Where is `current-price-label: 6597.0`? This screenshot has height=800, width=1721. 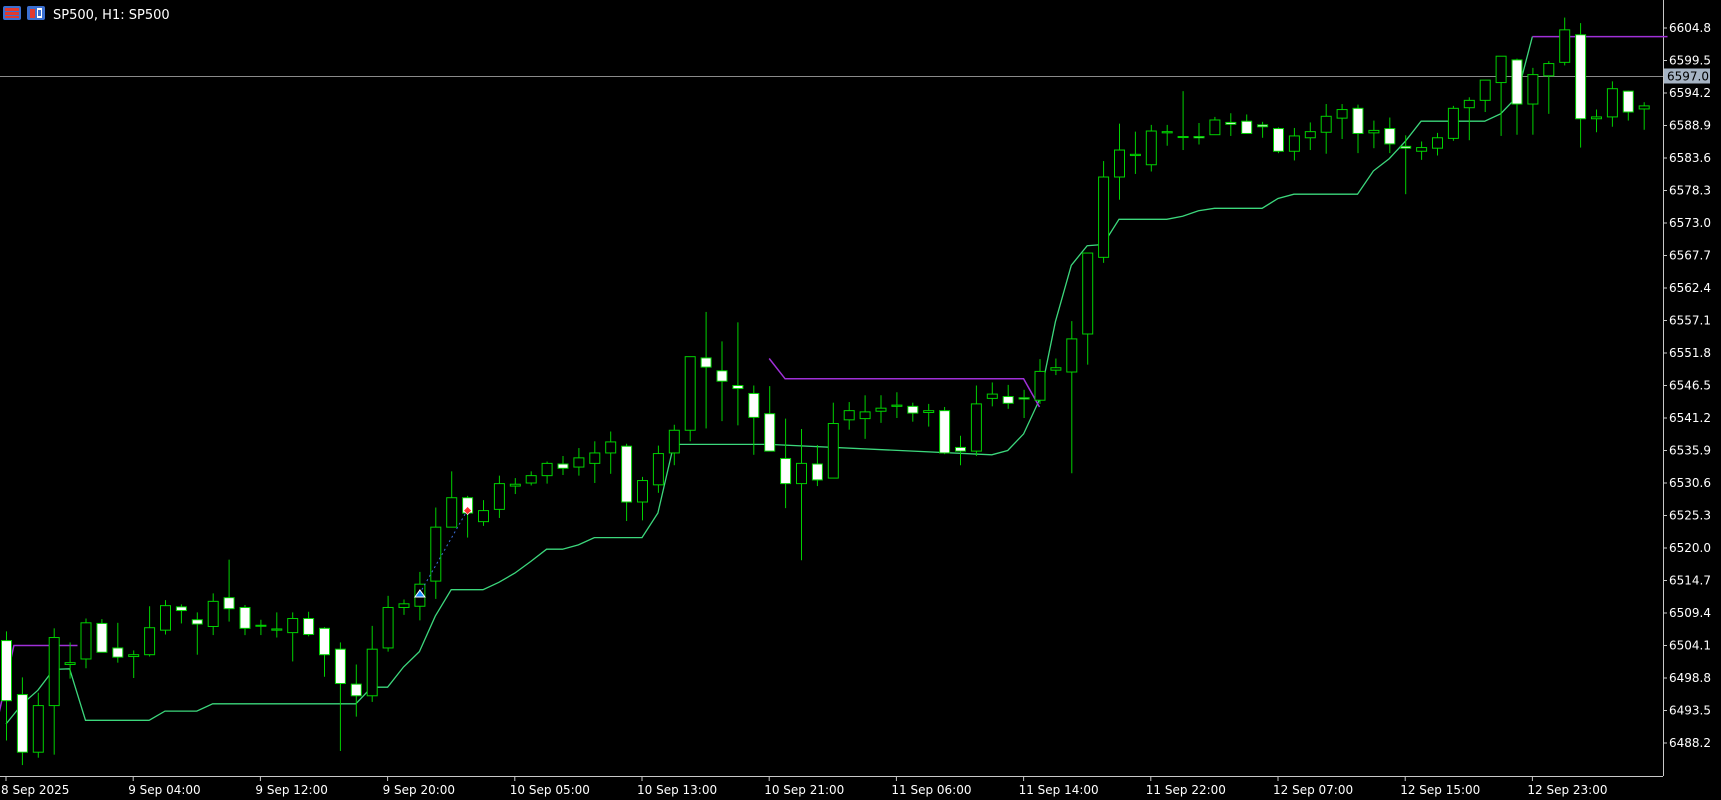 current-price-label: 6597.0 is located at coordinates (1688, 77).